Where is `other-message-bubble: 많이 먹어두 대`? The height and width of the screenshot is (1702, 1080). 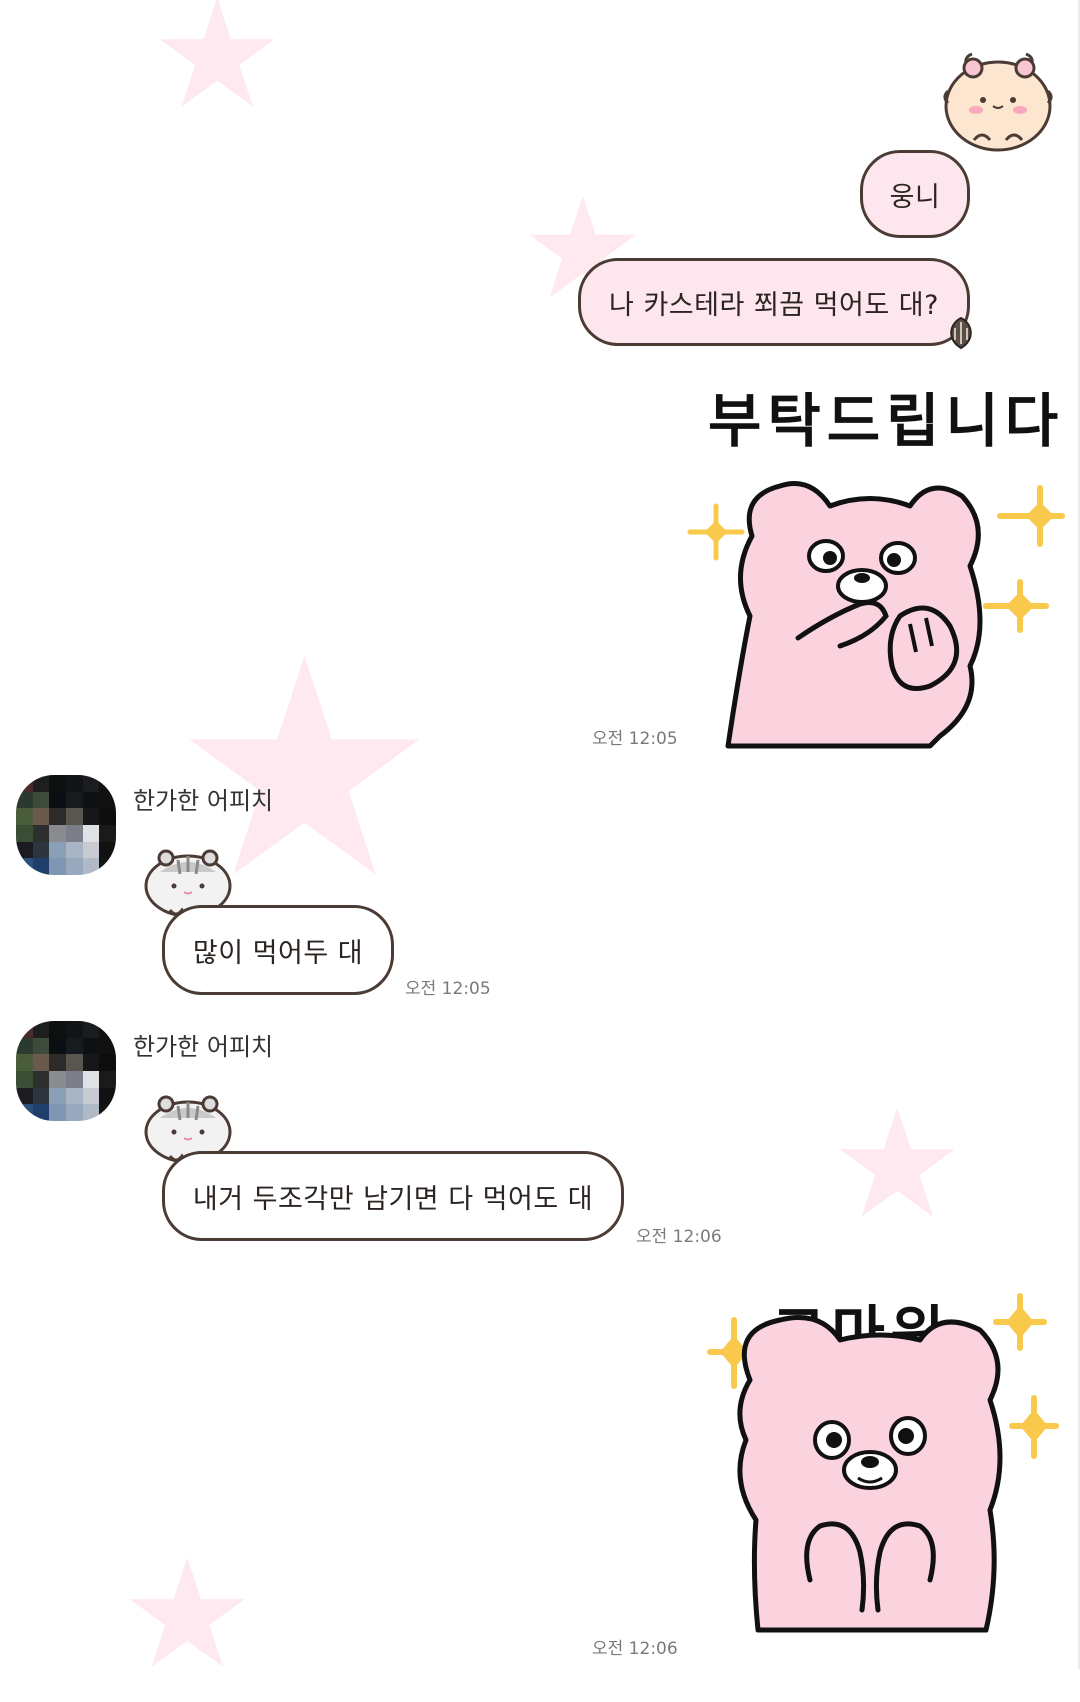 other-message-bubble: 많이 먹어두 대 is located at coordinates (278, 950).